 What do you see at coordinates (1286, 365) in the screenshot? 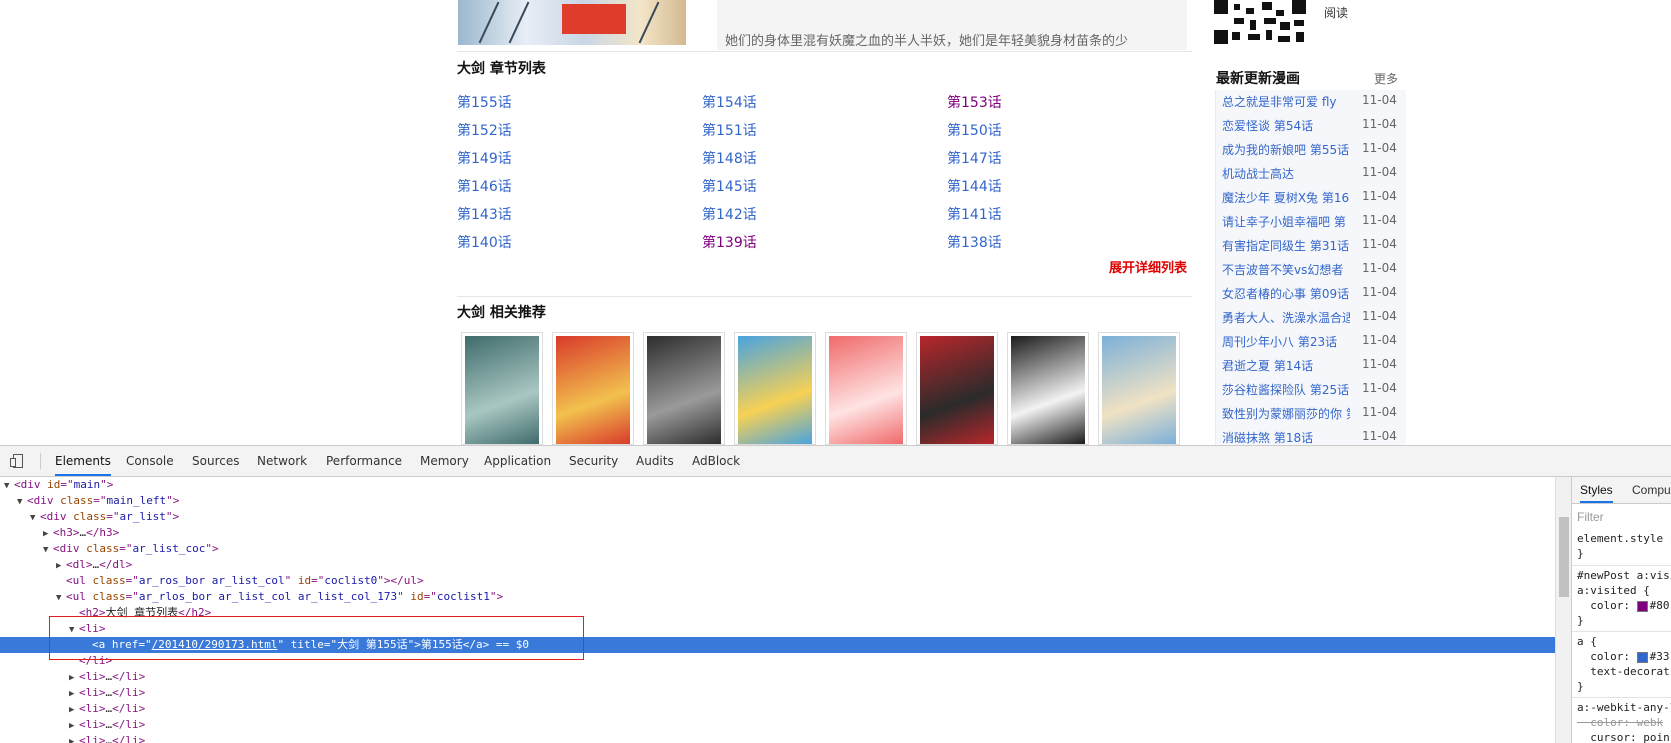
I see `latest-update-title: 君逝之夏 第14话` at bounding box center [1286, 365].